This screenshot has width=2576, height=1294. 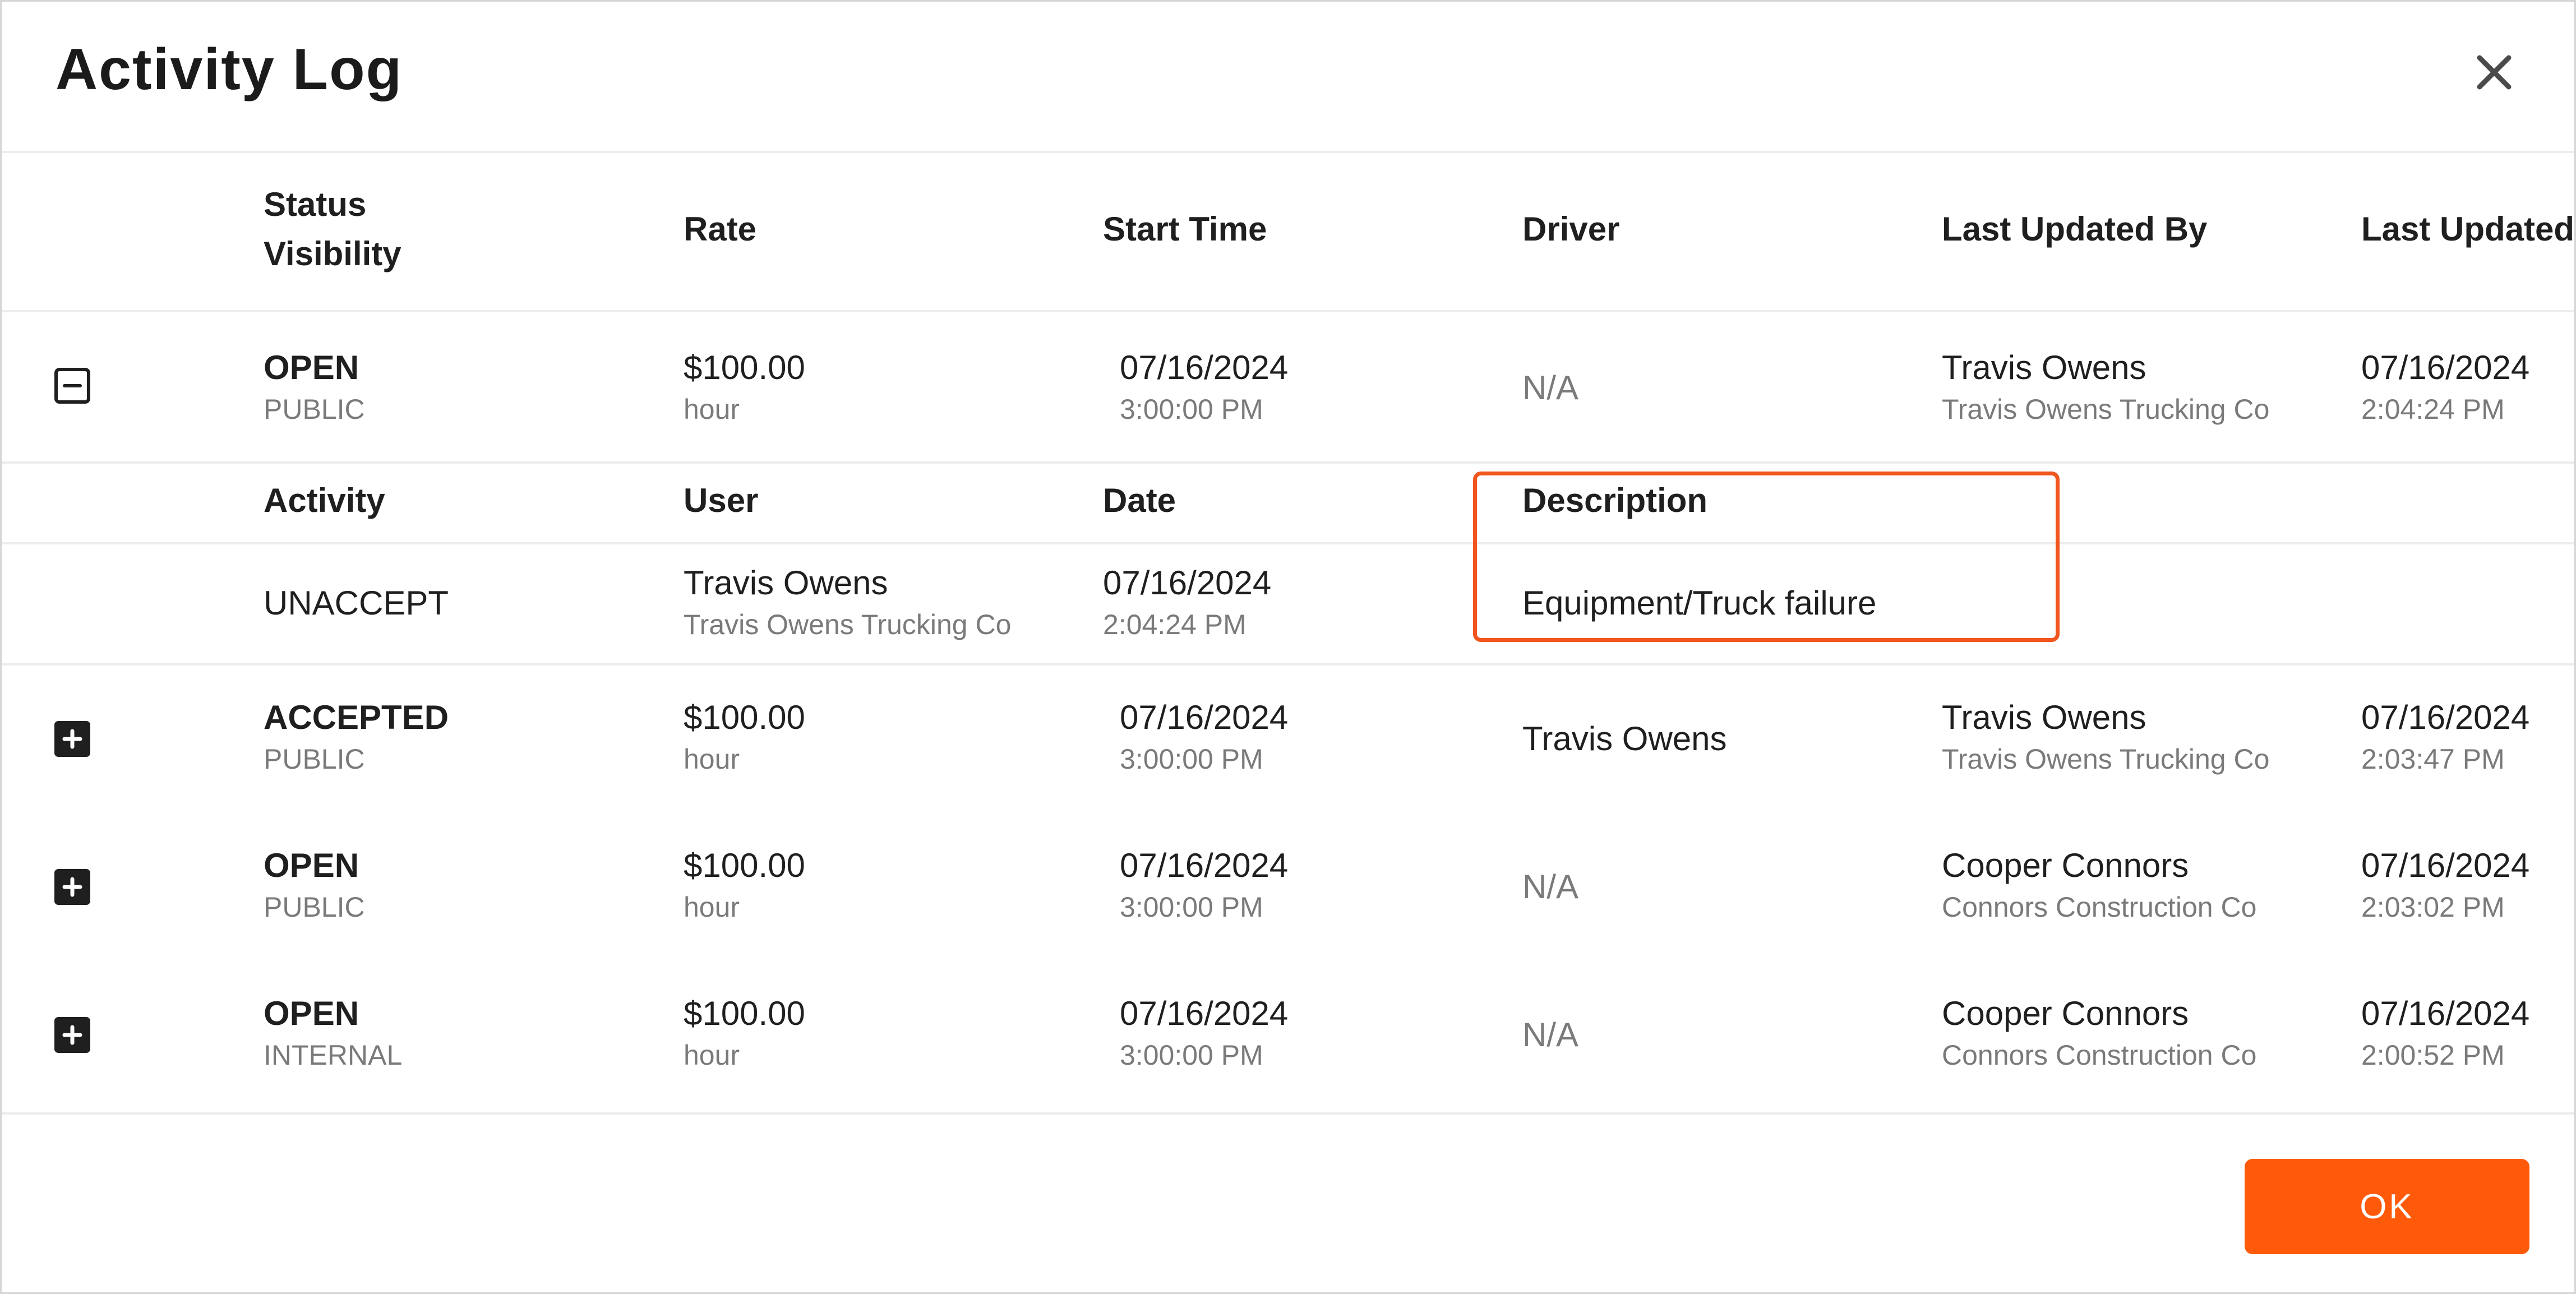 What do you see at coordinates (1187, 583) in the screenshot?
I see `detail-date: 07/16/2024` at bounding box center [1187, 583].